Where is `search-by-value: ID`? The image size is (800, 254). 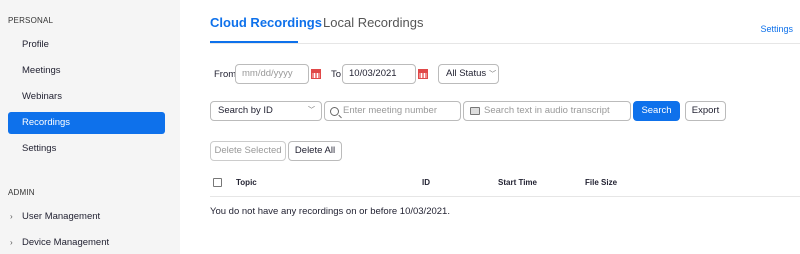 search-by-value: ID is located at coordinates (268, 110).